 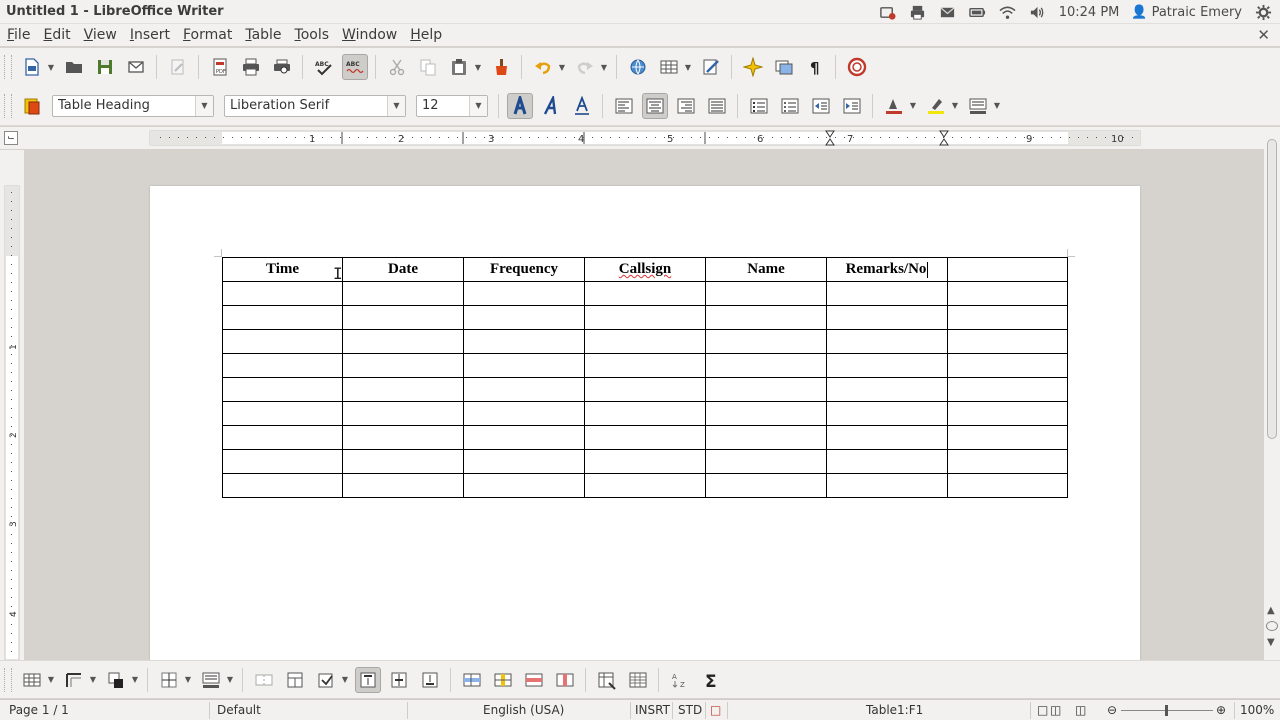 What do you see at coordinates (32, 67) in the screenshot?
I see `new-document-icon` at bounding box center [32, 67].